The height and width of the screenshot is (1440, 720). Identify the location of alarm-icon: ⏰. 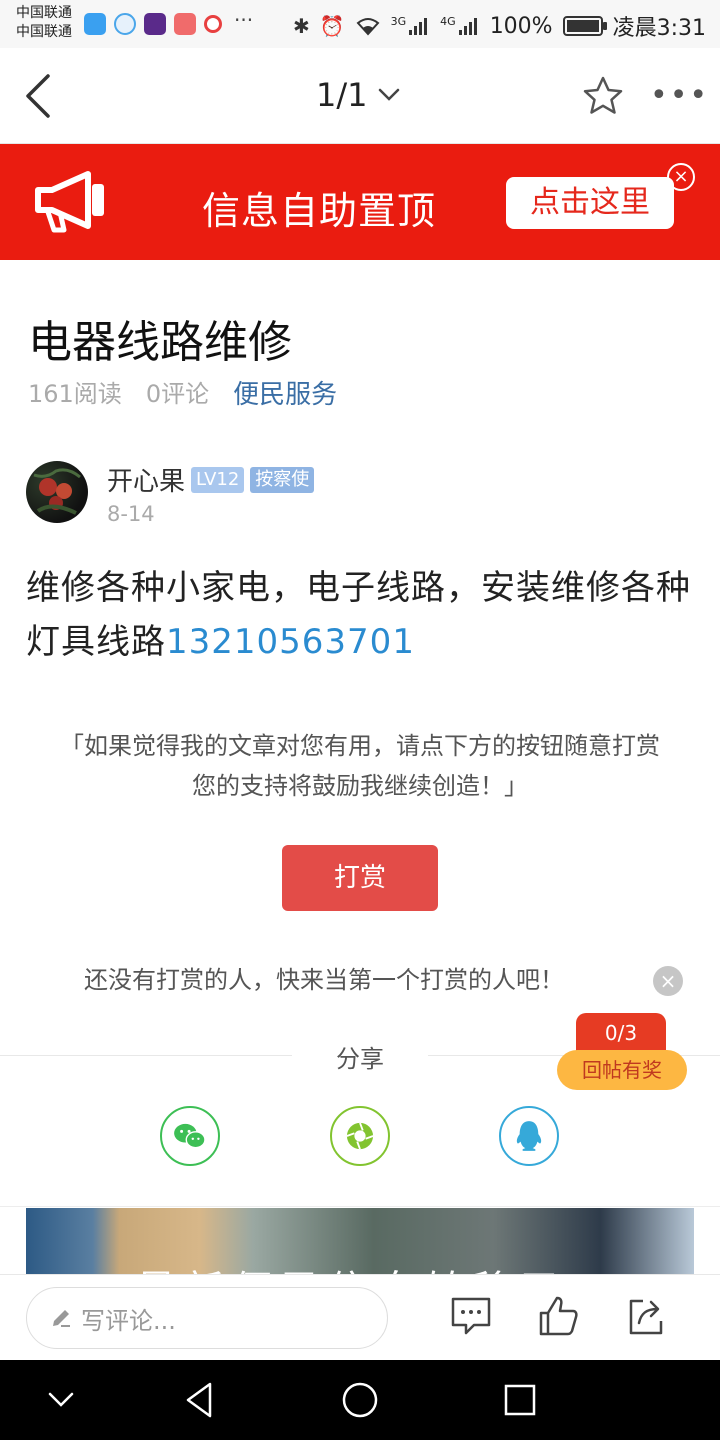
(332, 26).